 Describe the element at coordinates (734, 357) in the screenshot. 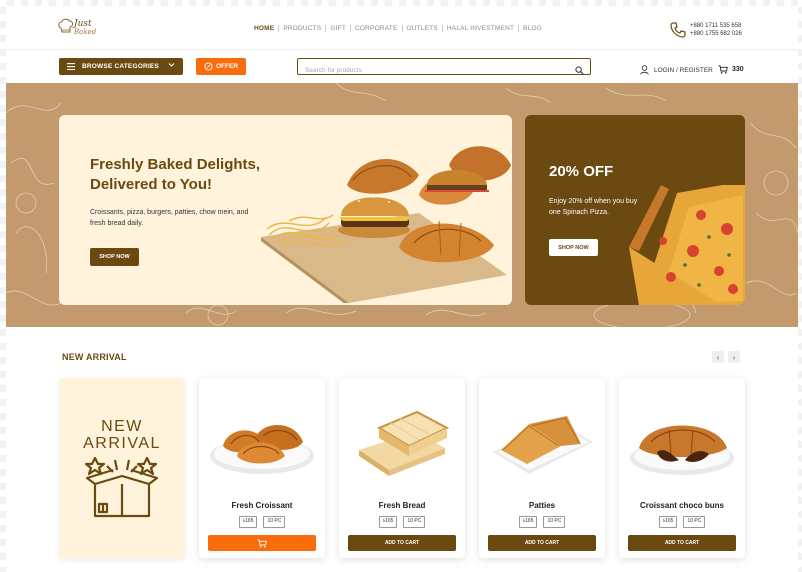

I see `chevron-right-icon: ›` at that location.